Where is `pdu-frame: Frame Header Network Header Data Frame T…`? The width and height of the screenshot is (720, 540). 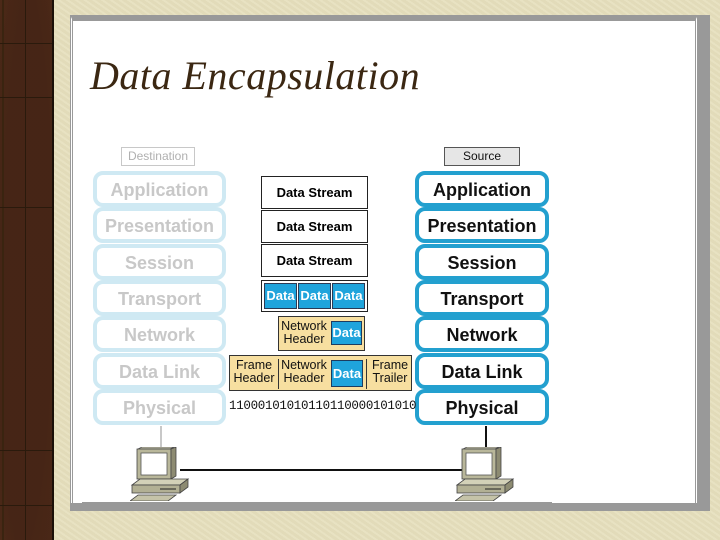 pdu-frame: Frame Header Network Header Data Frame T… is located at coordinates (320, 373).